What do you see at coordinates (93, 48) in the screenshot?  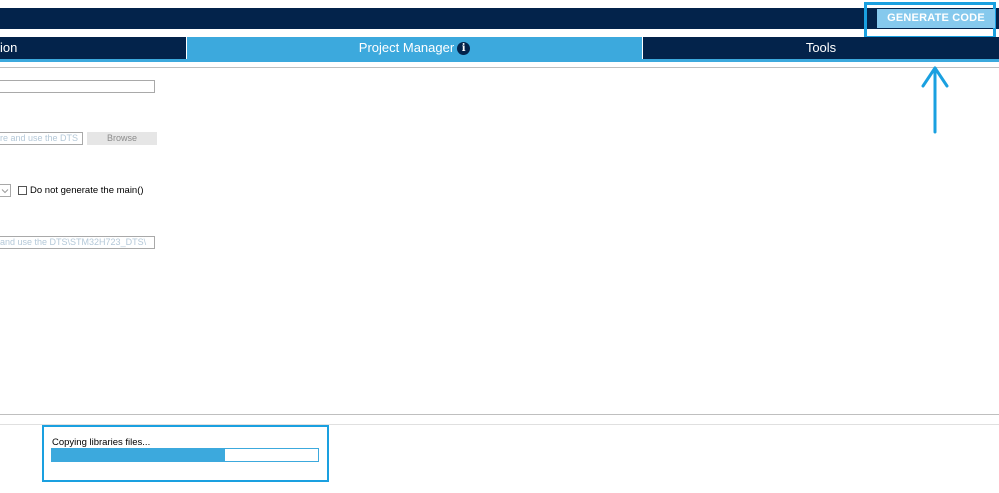 I see `tab-configuration: ion` at bounding box center [93, 48].